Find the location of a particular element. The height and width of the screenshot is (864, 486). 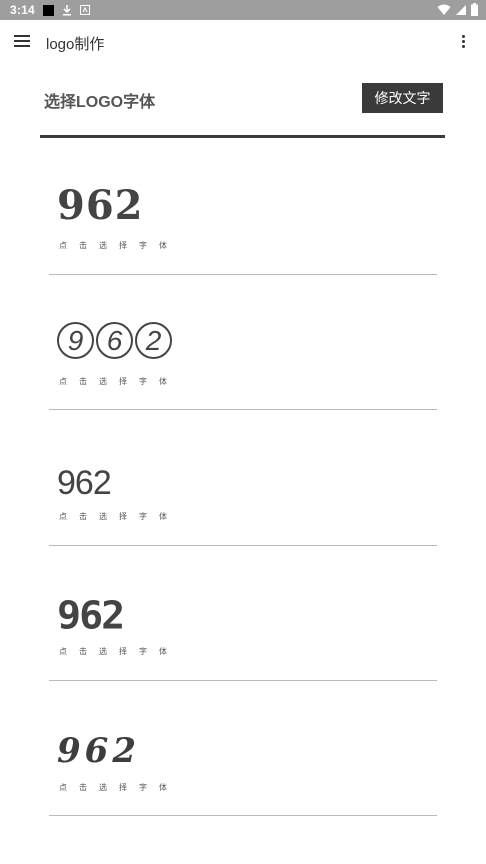

notification-icons is located at coordinates (66, 10).